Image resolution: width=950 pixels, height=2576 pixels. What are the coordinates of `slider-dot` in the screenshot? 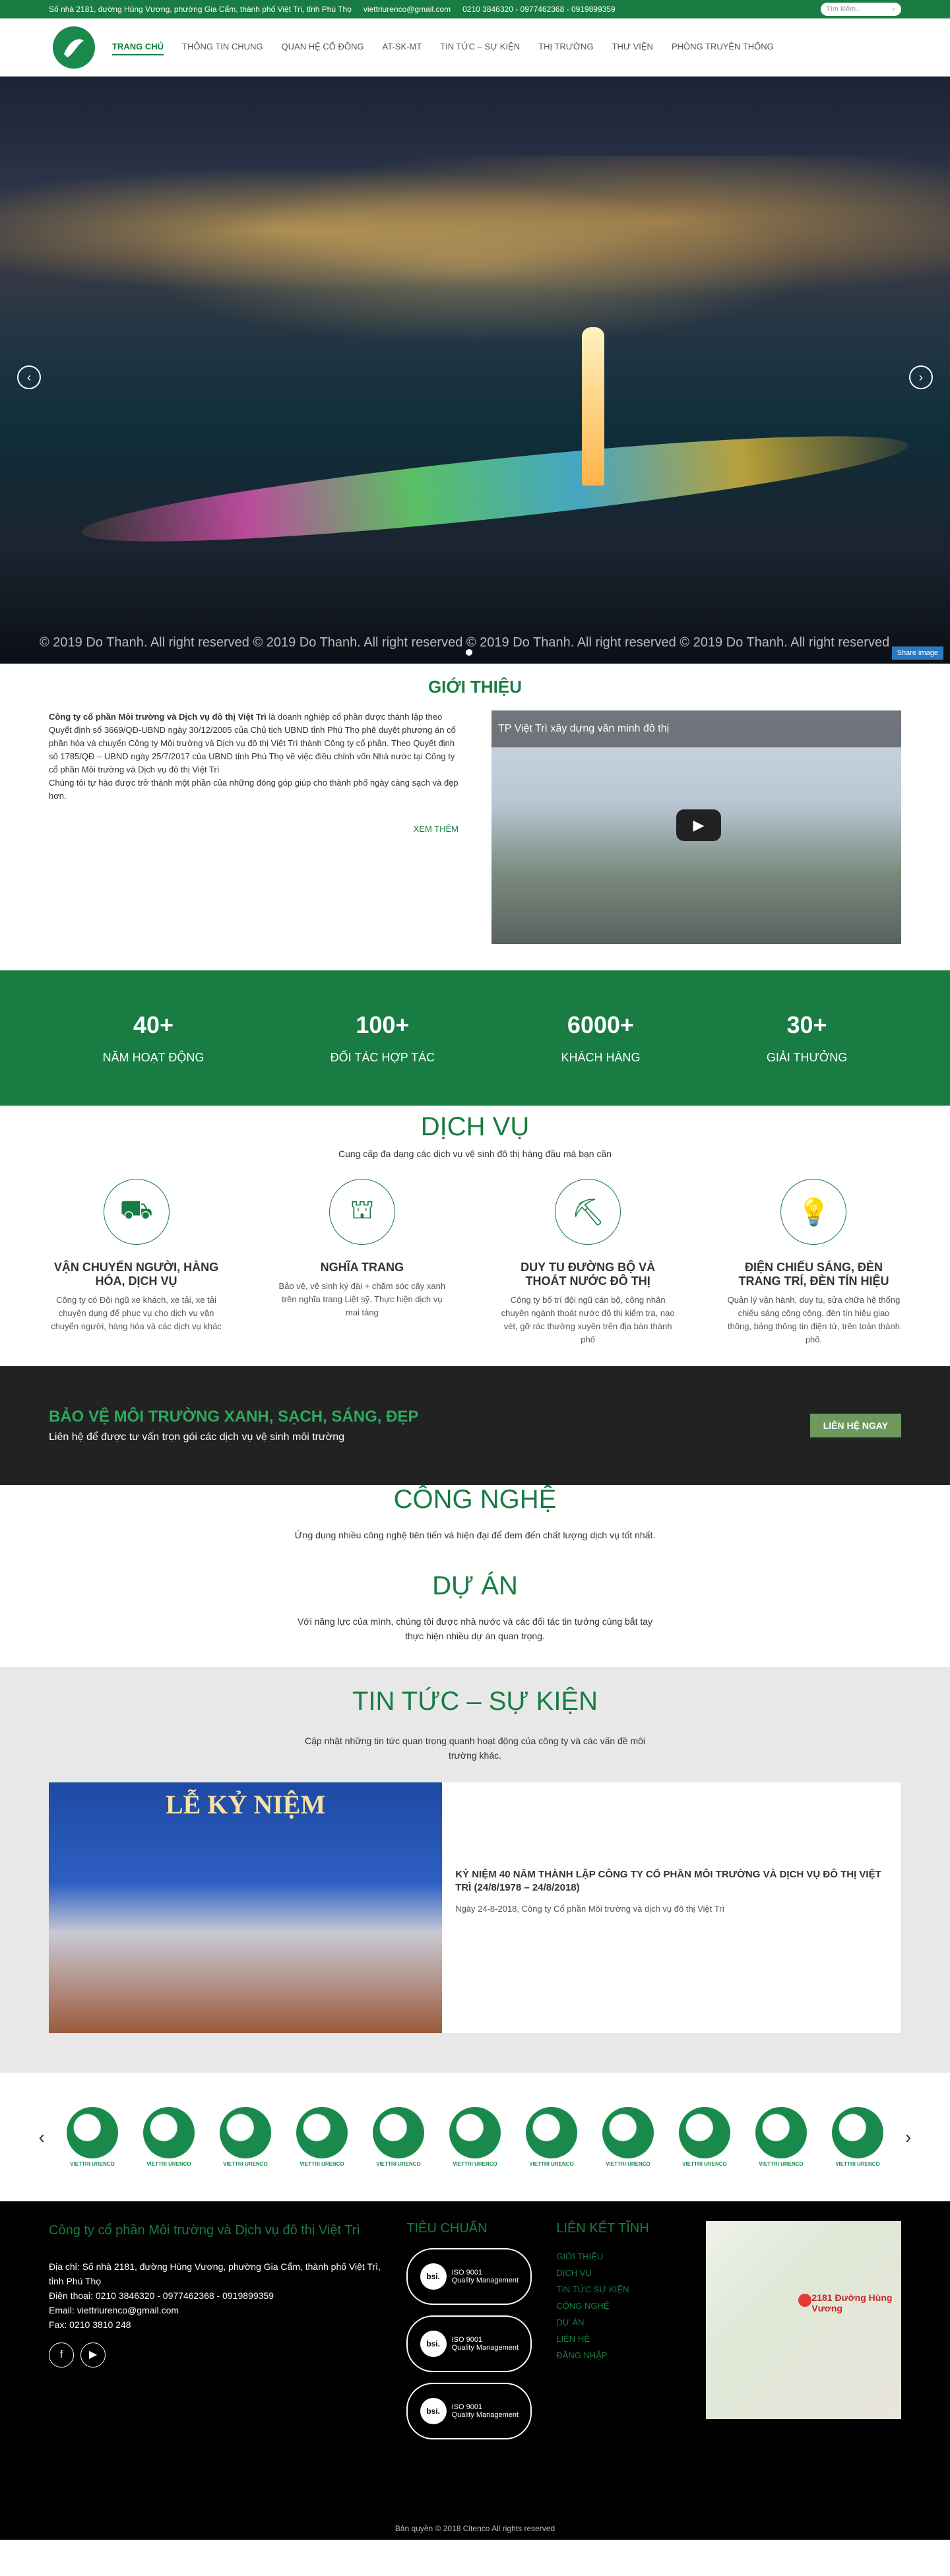 It's located at (469, 652).